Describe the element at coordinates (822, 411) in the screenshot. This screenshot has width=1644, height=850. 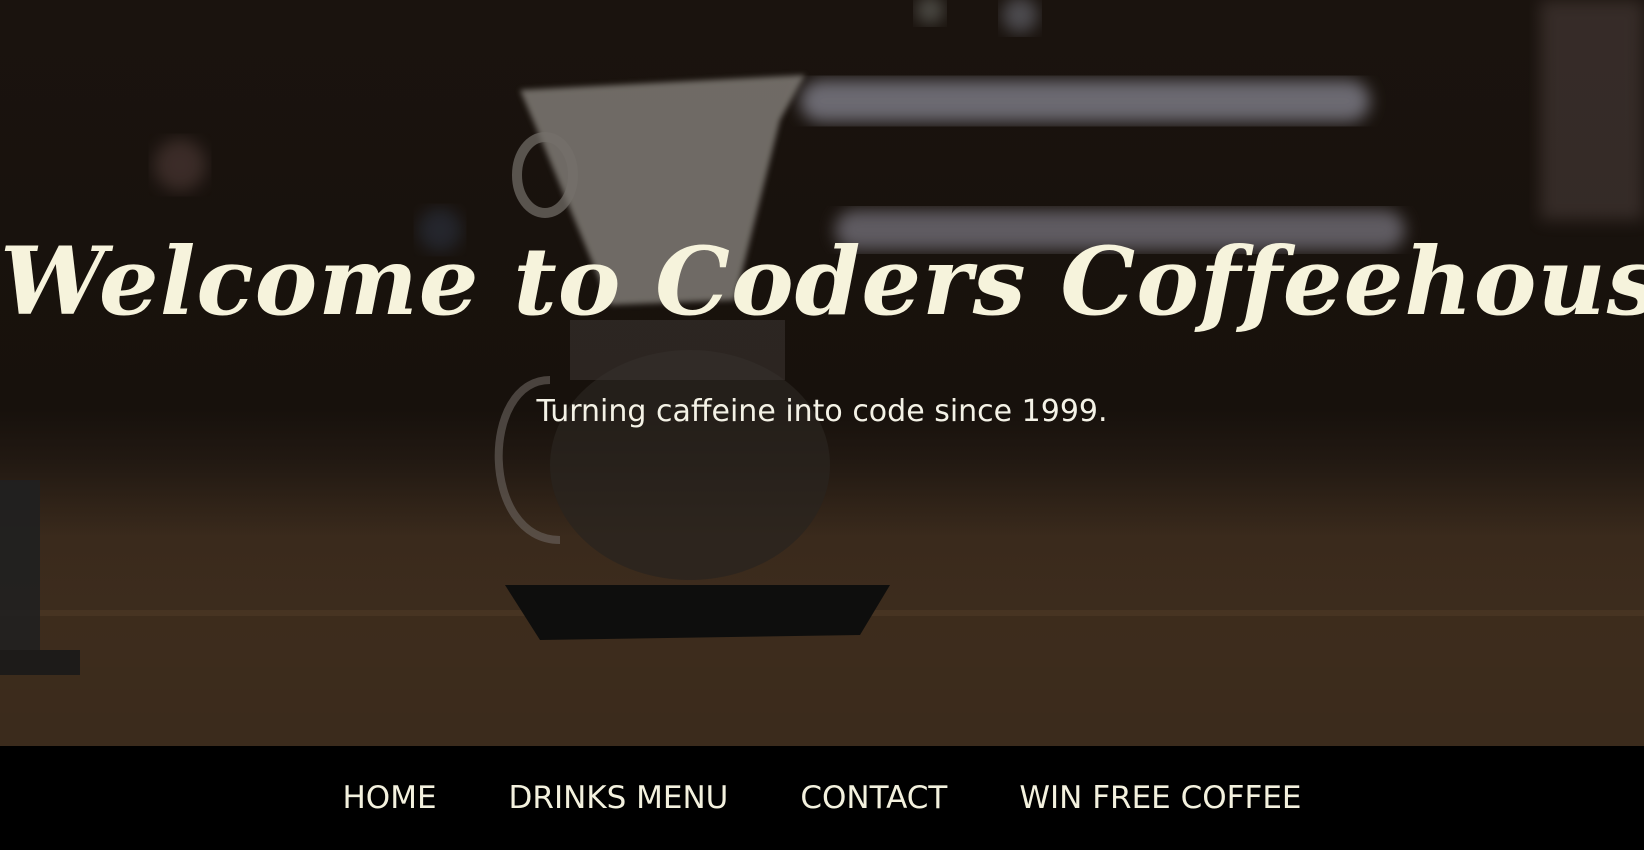
I see `hero-tagline: Turning caffeine into code since 1999.` at that location.